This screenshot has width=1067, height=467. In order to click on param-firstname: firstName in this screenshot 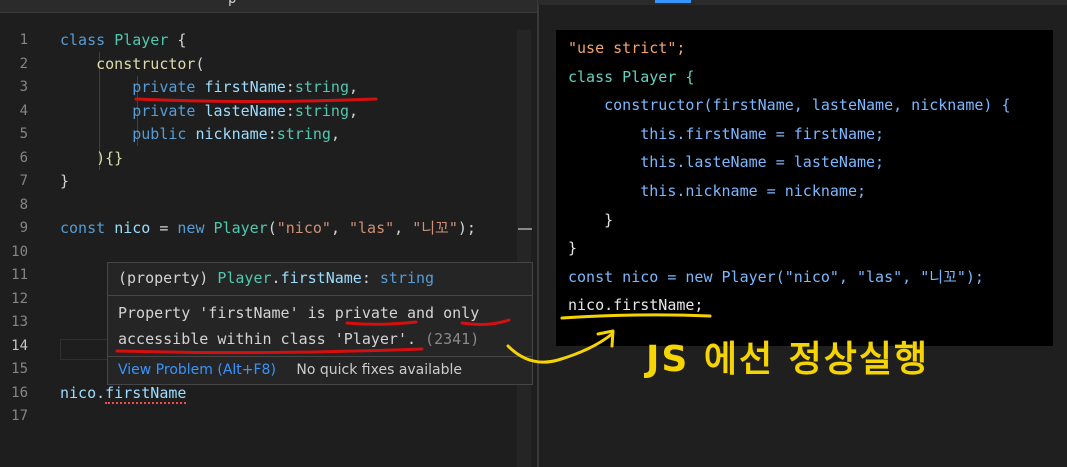, I will do `click(245, 87)`.